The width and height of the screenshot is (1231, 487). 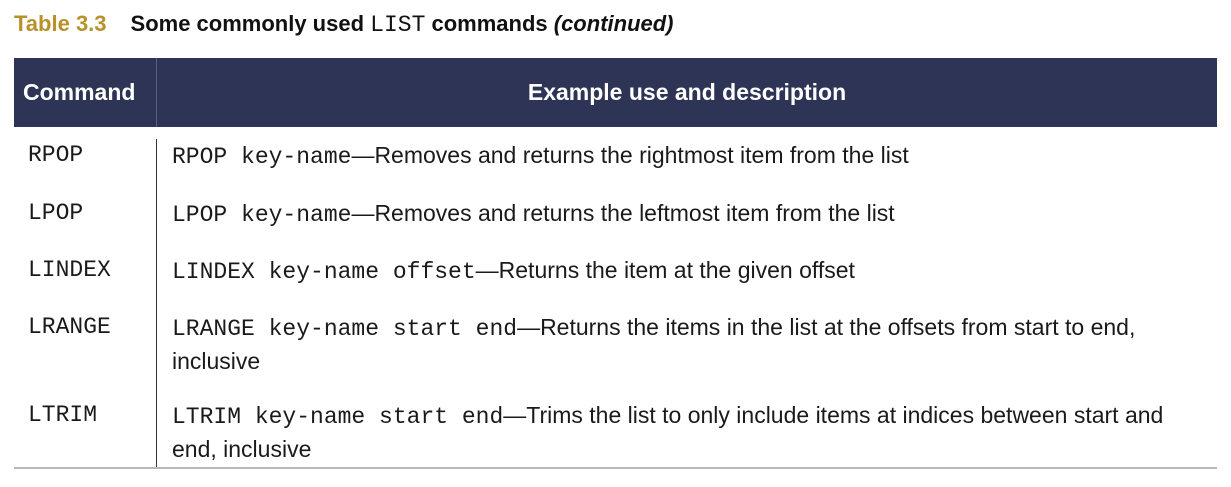 I want to click on title-code: LIST, so click(x=398, y=25).